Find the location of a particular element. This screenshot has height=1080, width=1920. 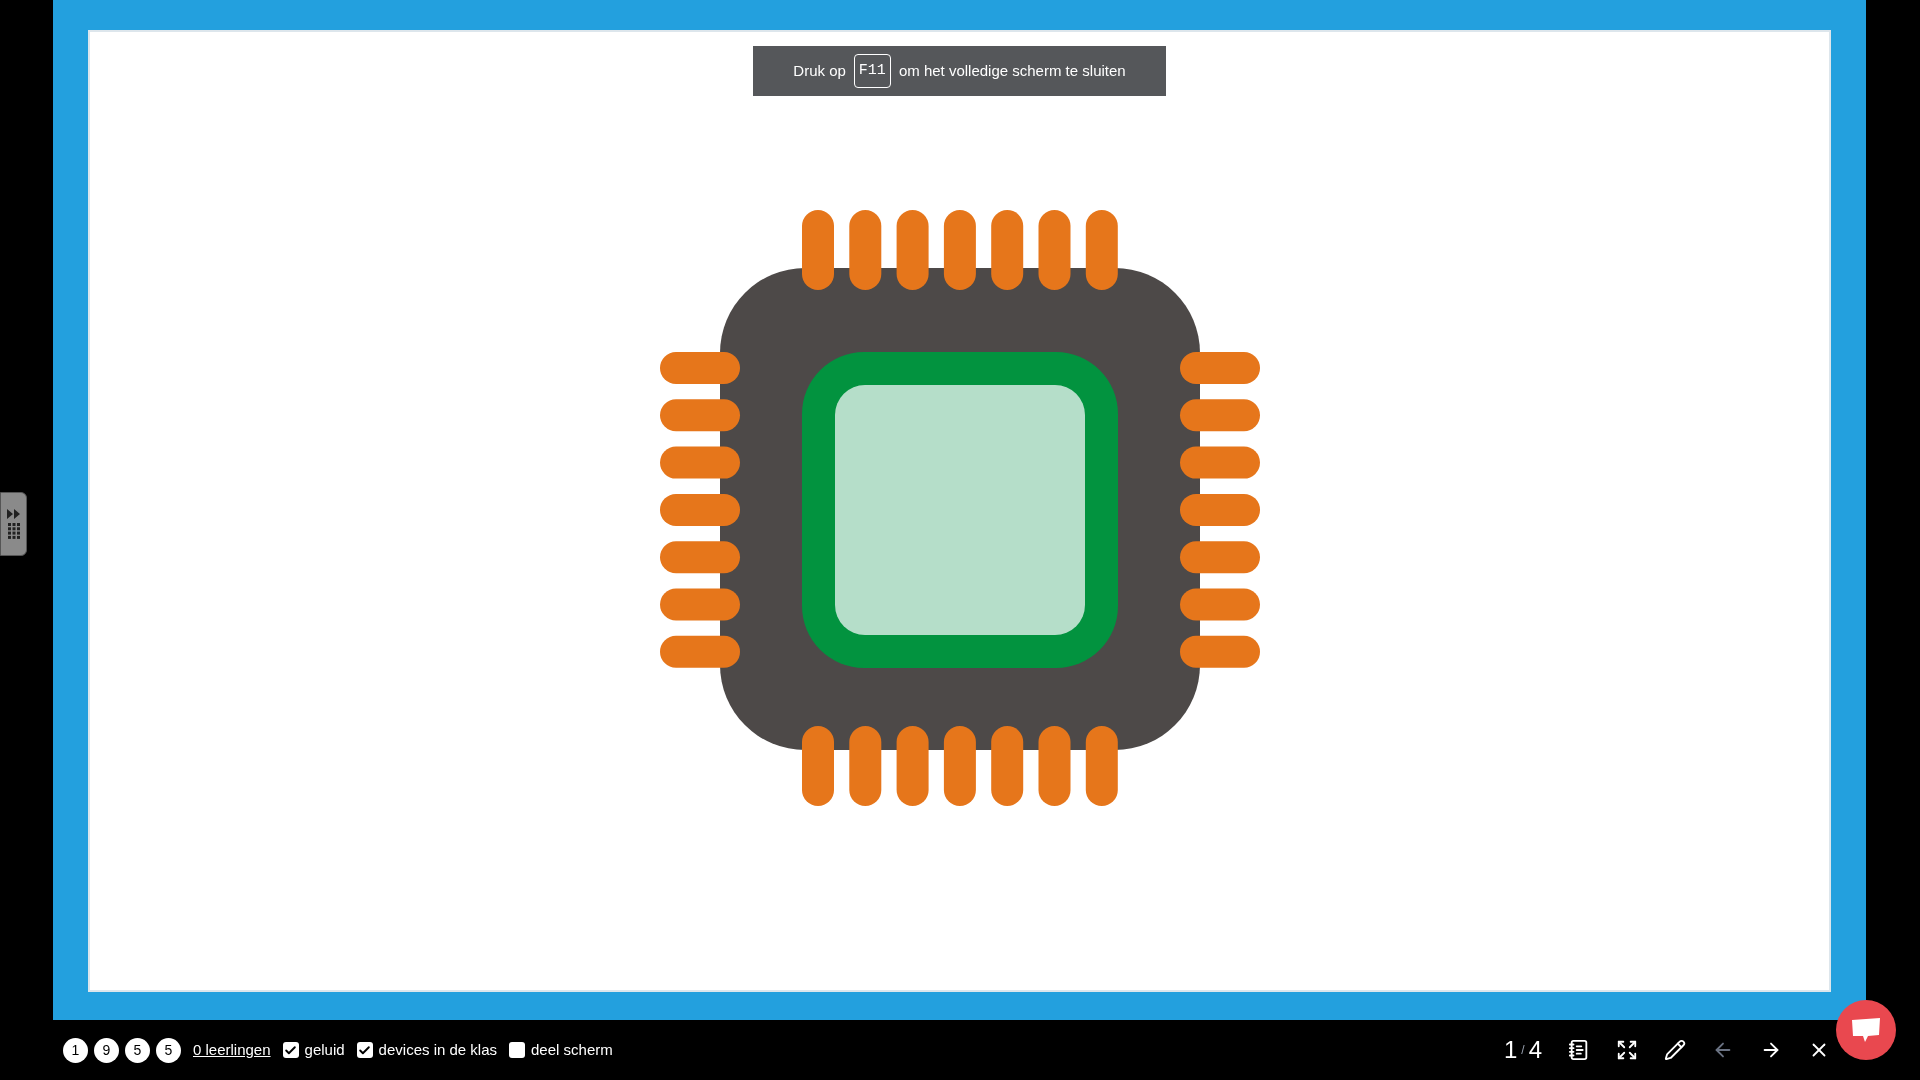

pencil-icon is located at coordinates (1675, 1050).